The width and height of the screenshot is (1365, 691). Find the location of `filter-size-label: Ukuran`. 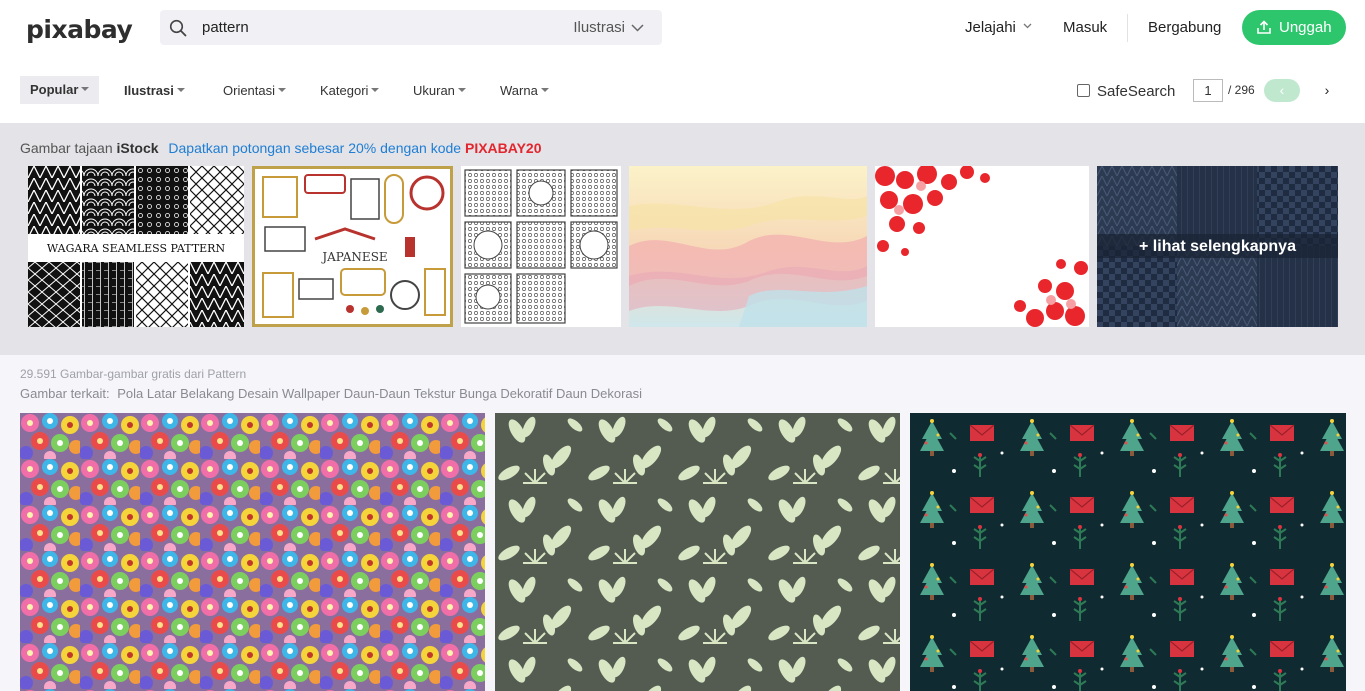

filter-size-label: Ukuran is located at coordinates (434, 90).